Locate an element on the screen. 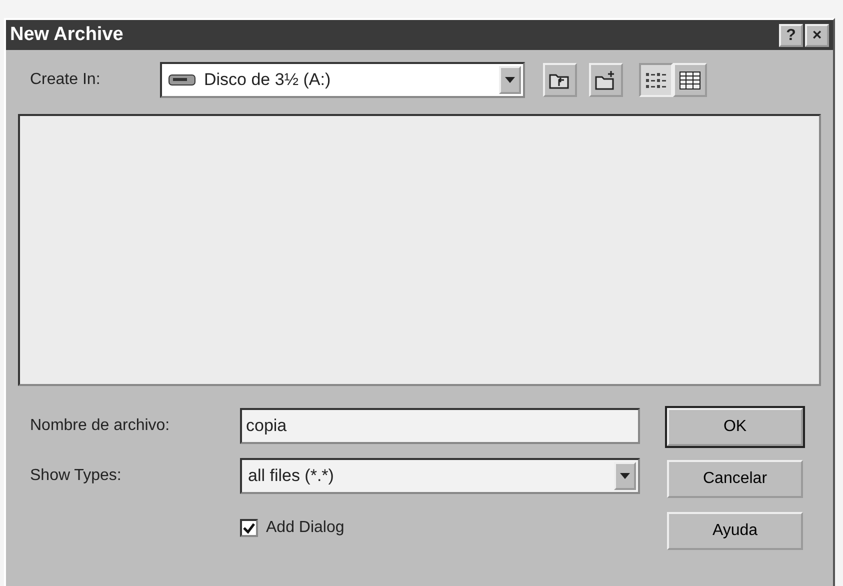  cancel-button: Cancelar is located at coordinates (735, 479).